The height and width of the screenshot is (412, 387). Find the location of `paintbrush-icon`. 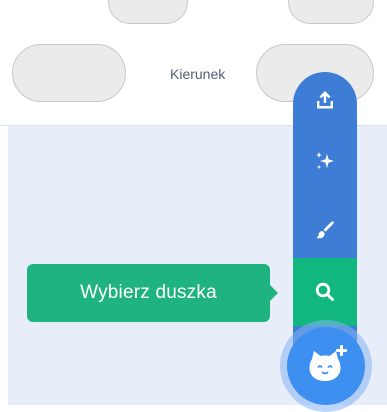

paintbrush-icon is located at coordinates (325, 230).